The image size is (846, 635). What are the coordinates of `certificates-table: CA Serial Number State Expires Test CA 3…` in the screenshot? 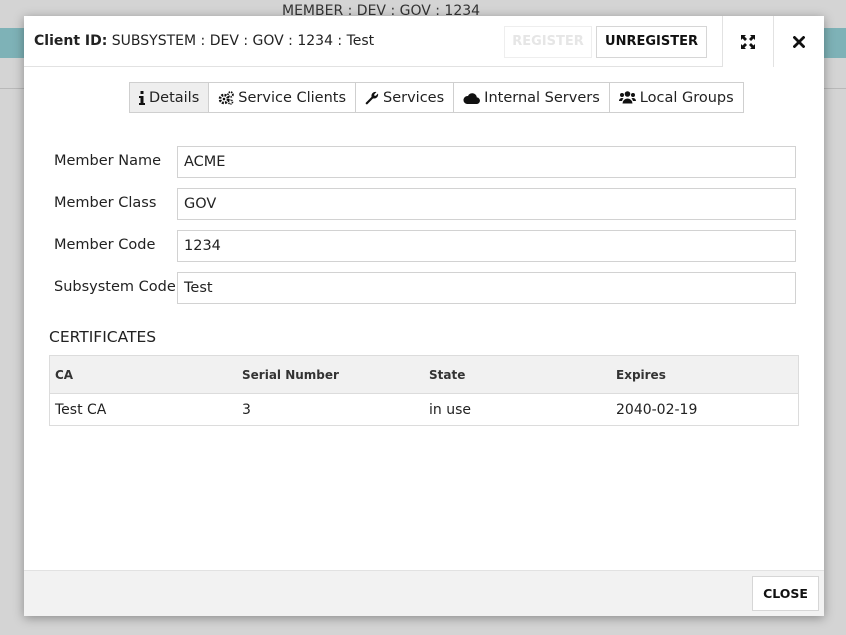 It's located at (424, 390).